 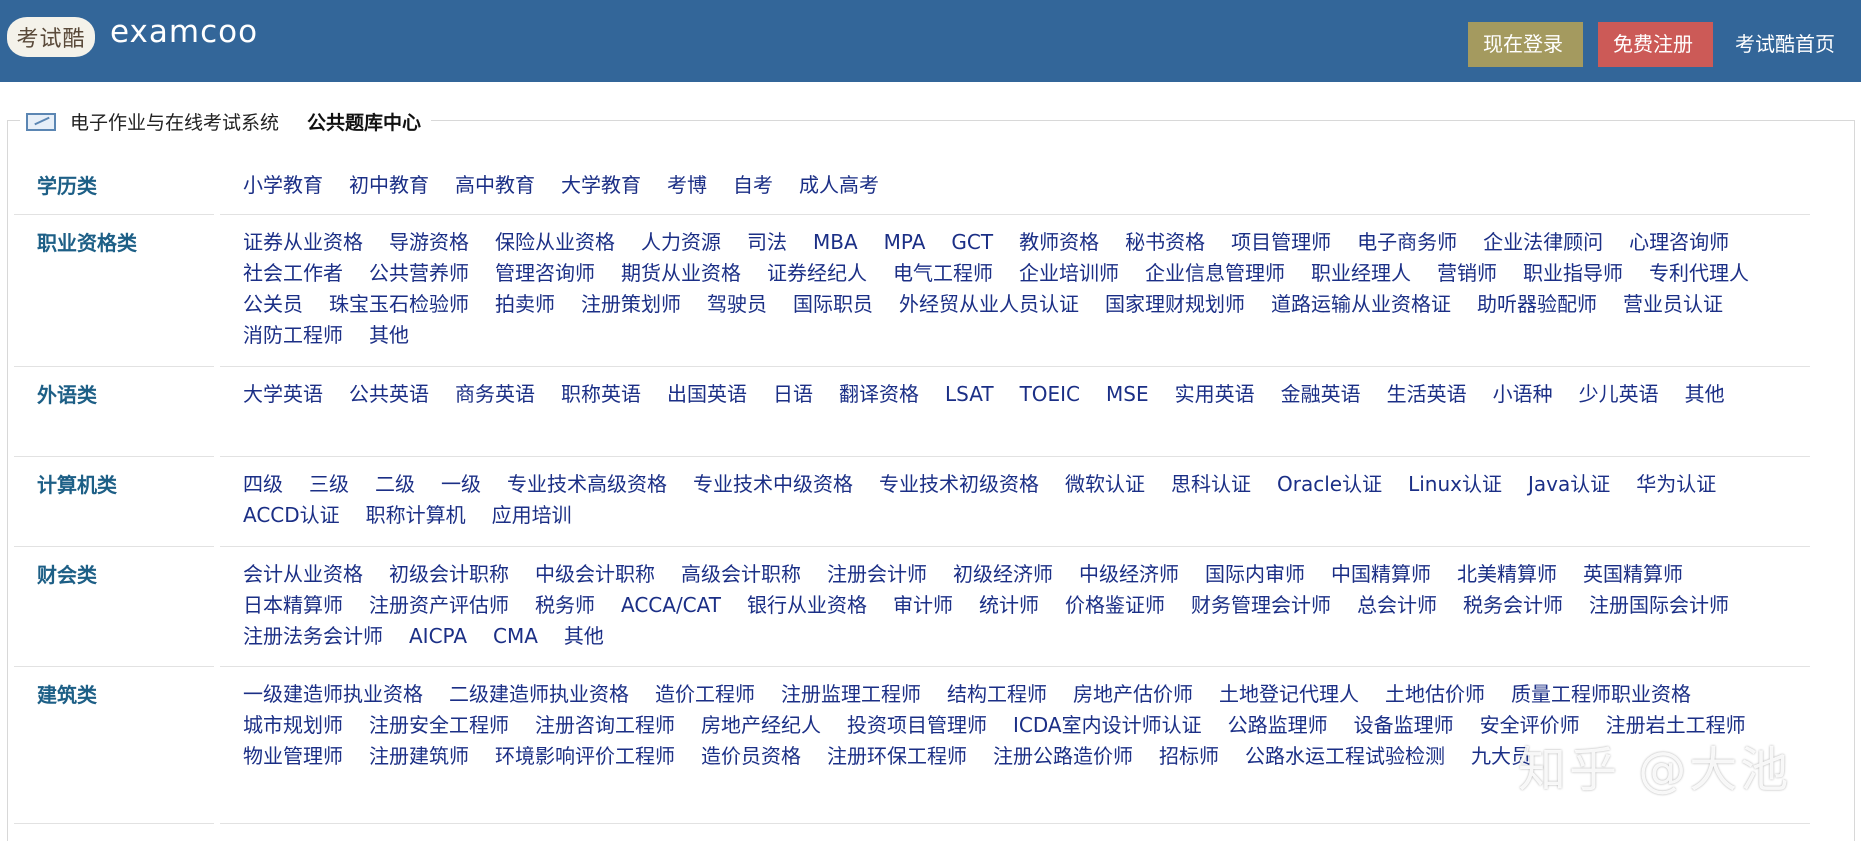 What do you see at coordinates (1345, 756) in the screenshot?
I see `exam-category-link: 公路水运工程试验检测` at bounding box center [1345, 756].